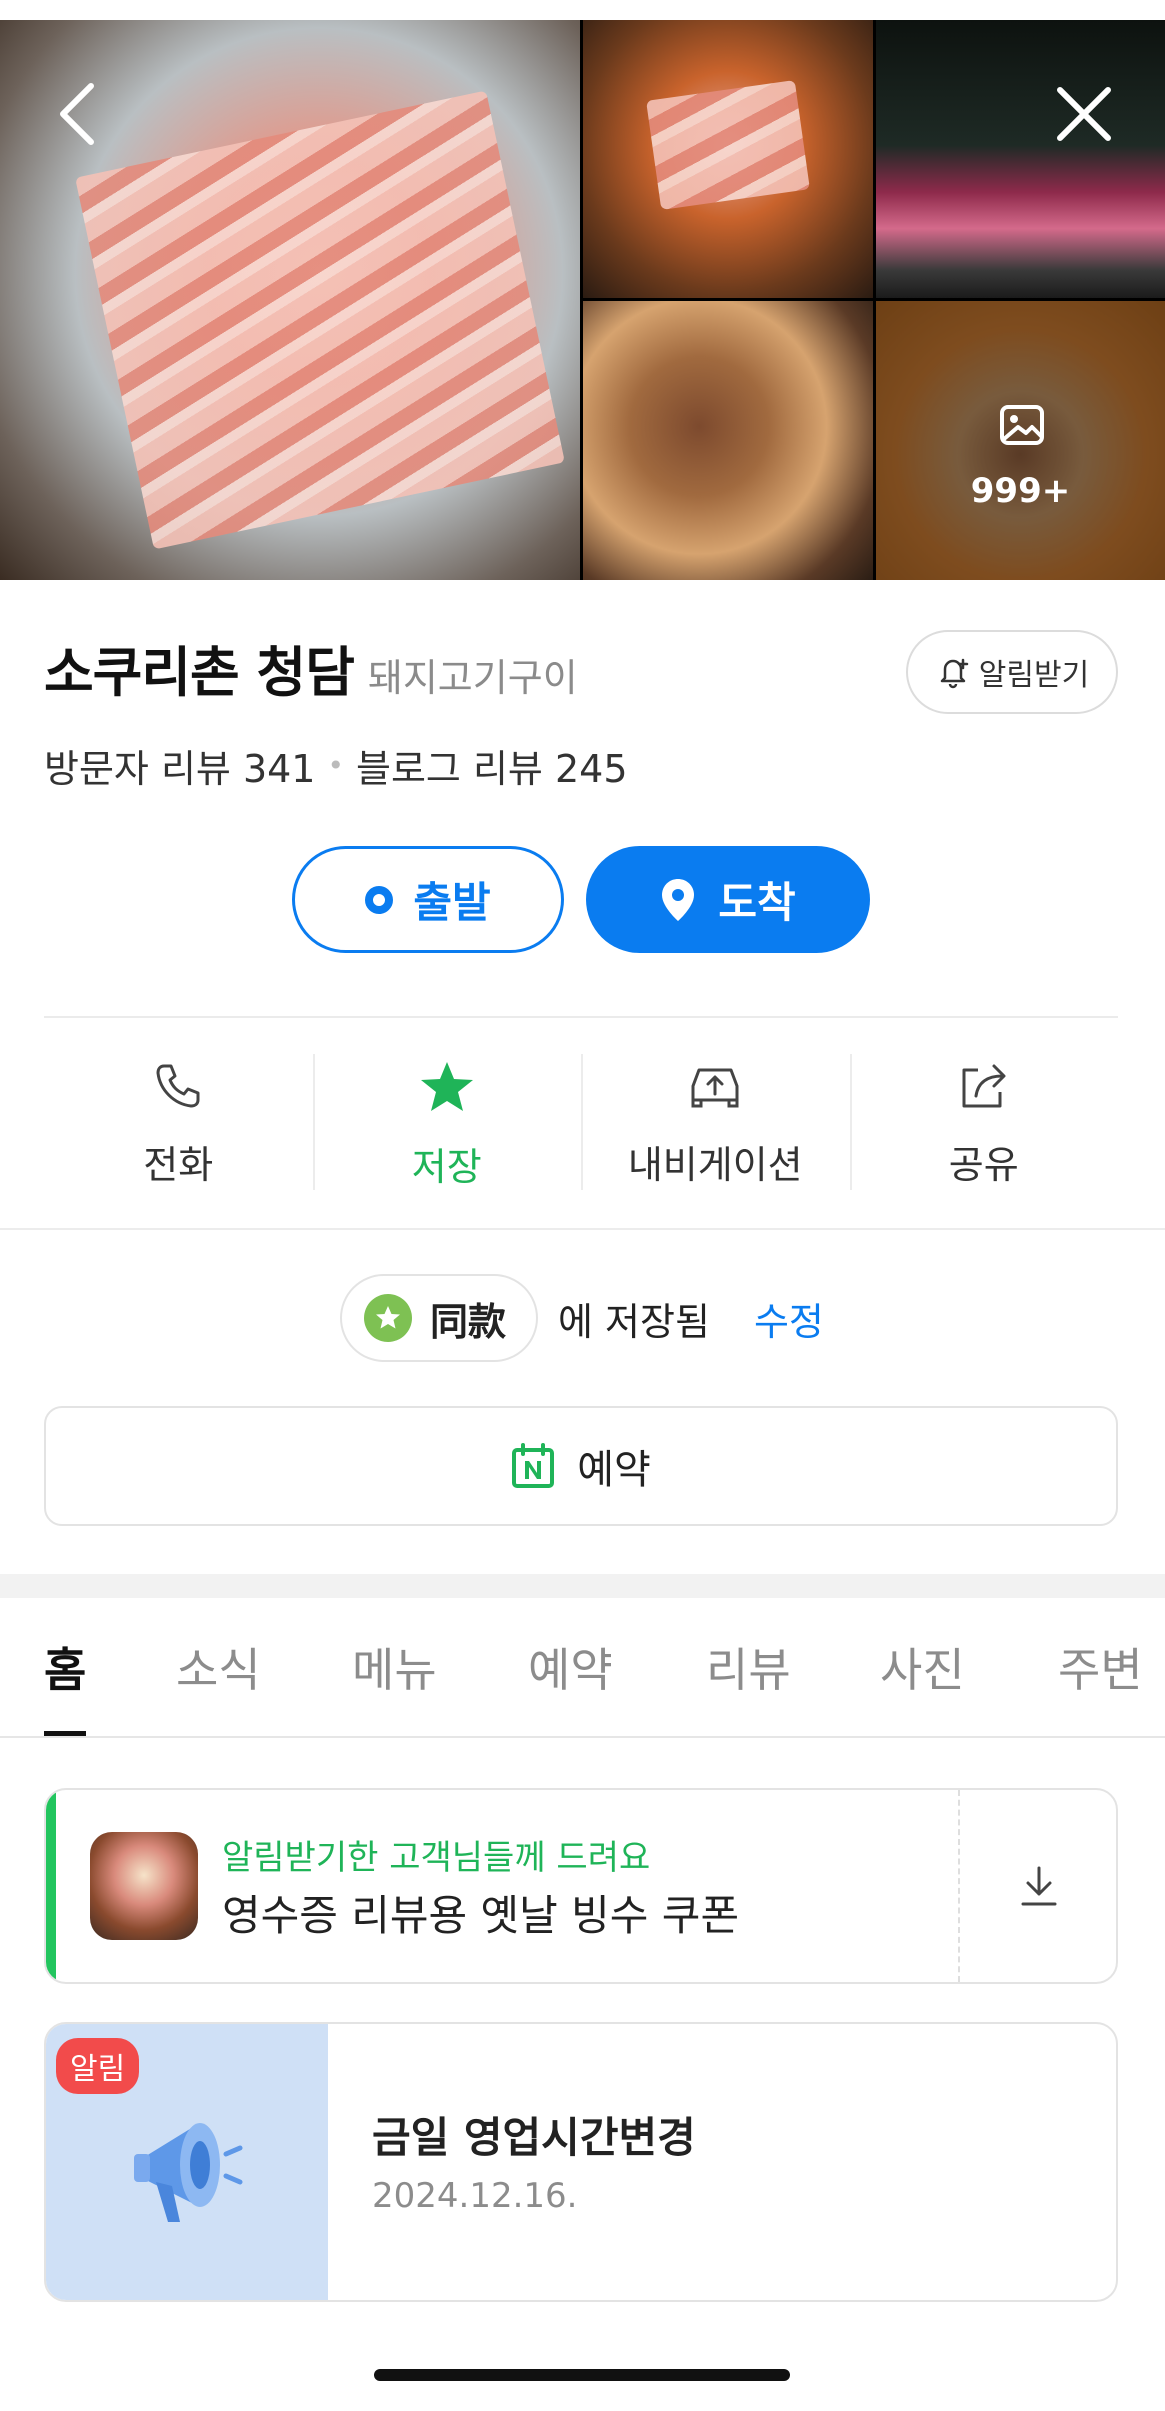 This screenshot has height=2411, width=1165. I want to click on action-bar: 전화 저장 내비게이션 공유, so click(581, 1123).